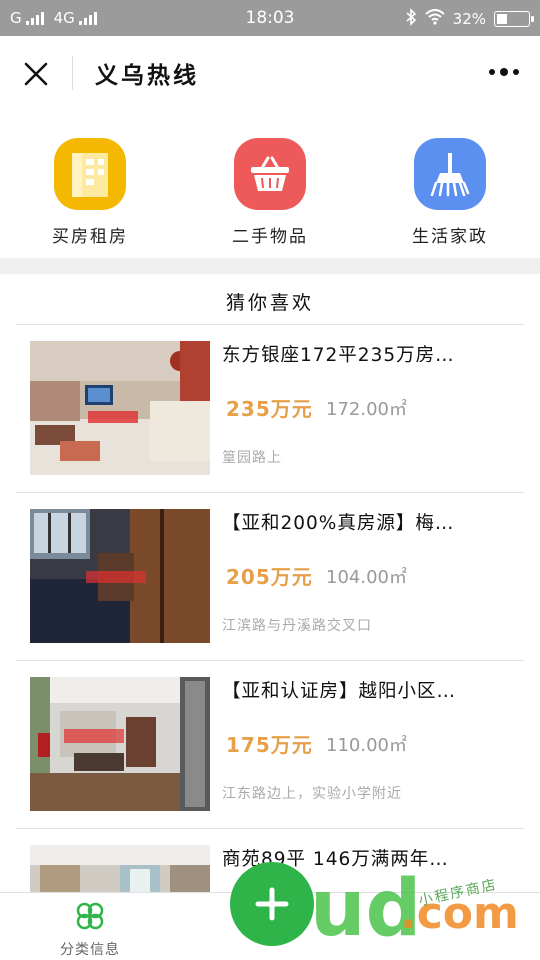 The height and width of the screenshot is (960, 540). I want to click on status-right: 32%, so click(469, 19).